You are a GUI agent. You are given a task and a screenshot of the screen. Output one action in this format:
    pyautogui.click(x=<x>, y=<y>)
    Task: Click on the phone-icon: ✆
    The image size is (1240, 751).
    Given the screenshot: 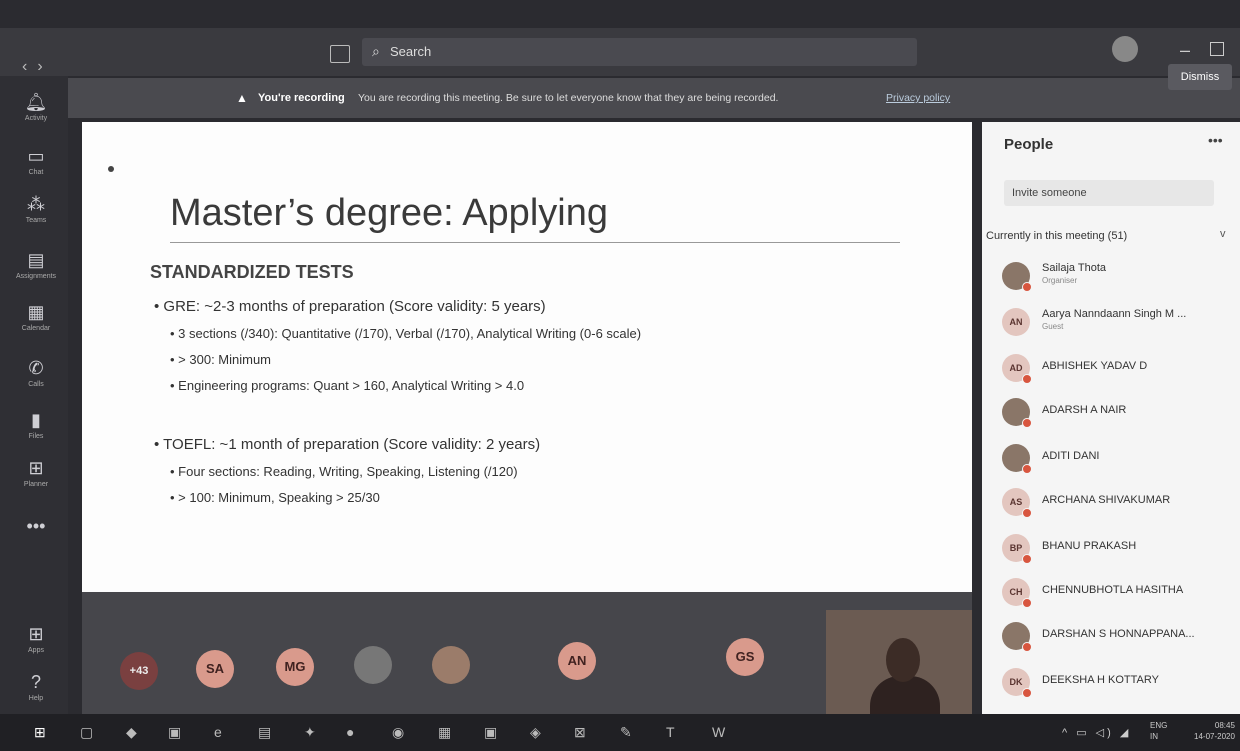 What is the action you would take?
    pyautogui.click(x=36, y=368)
    